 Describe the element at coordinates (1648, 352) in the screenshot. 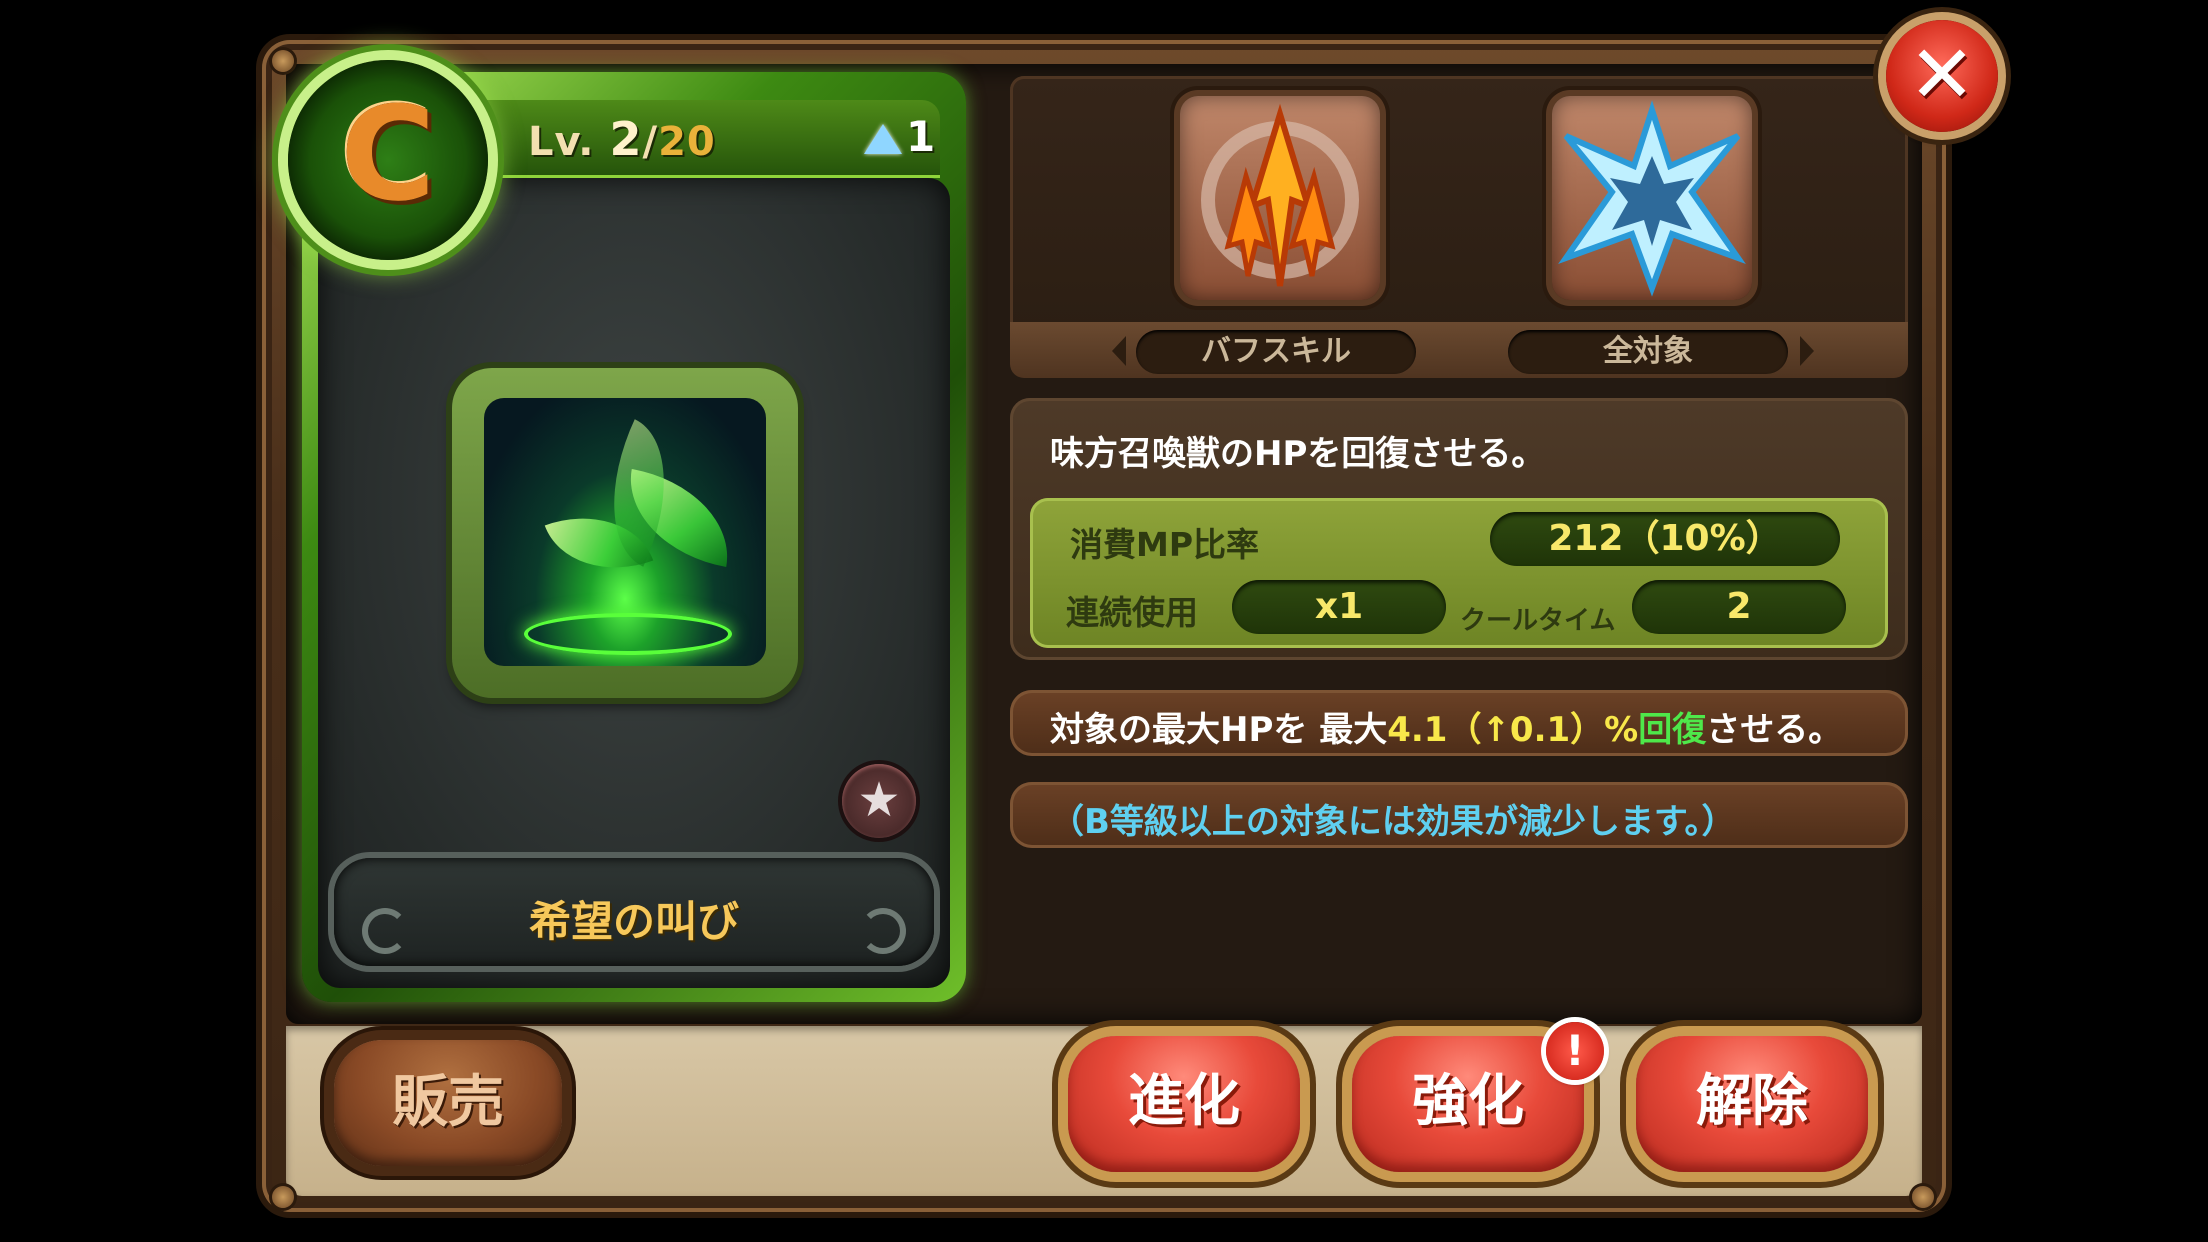

I see `tab-skill-target: 全対象` at that location.